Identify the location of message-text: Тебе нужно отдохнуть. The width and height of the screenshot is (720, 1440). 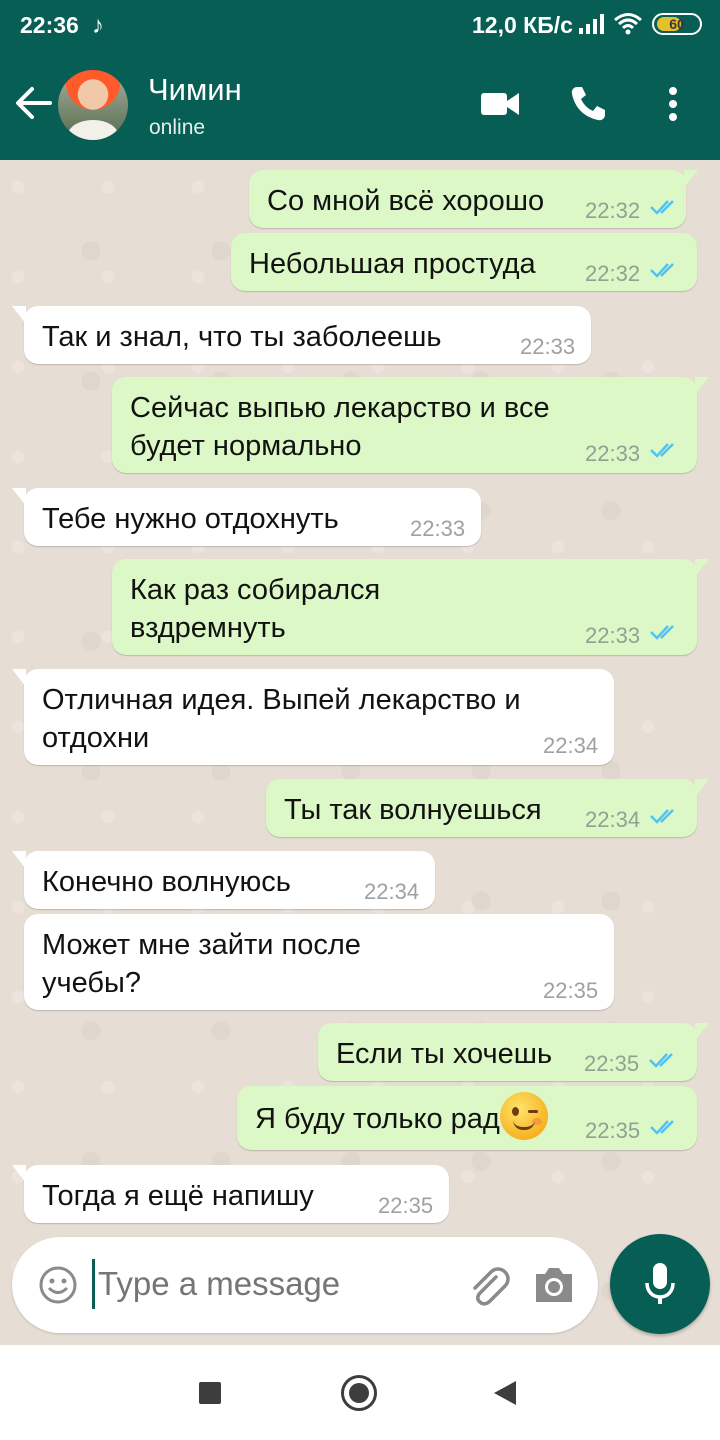
(190, 519).